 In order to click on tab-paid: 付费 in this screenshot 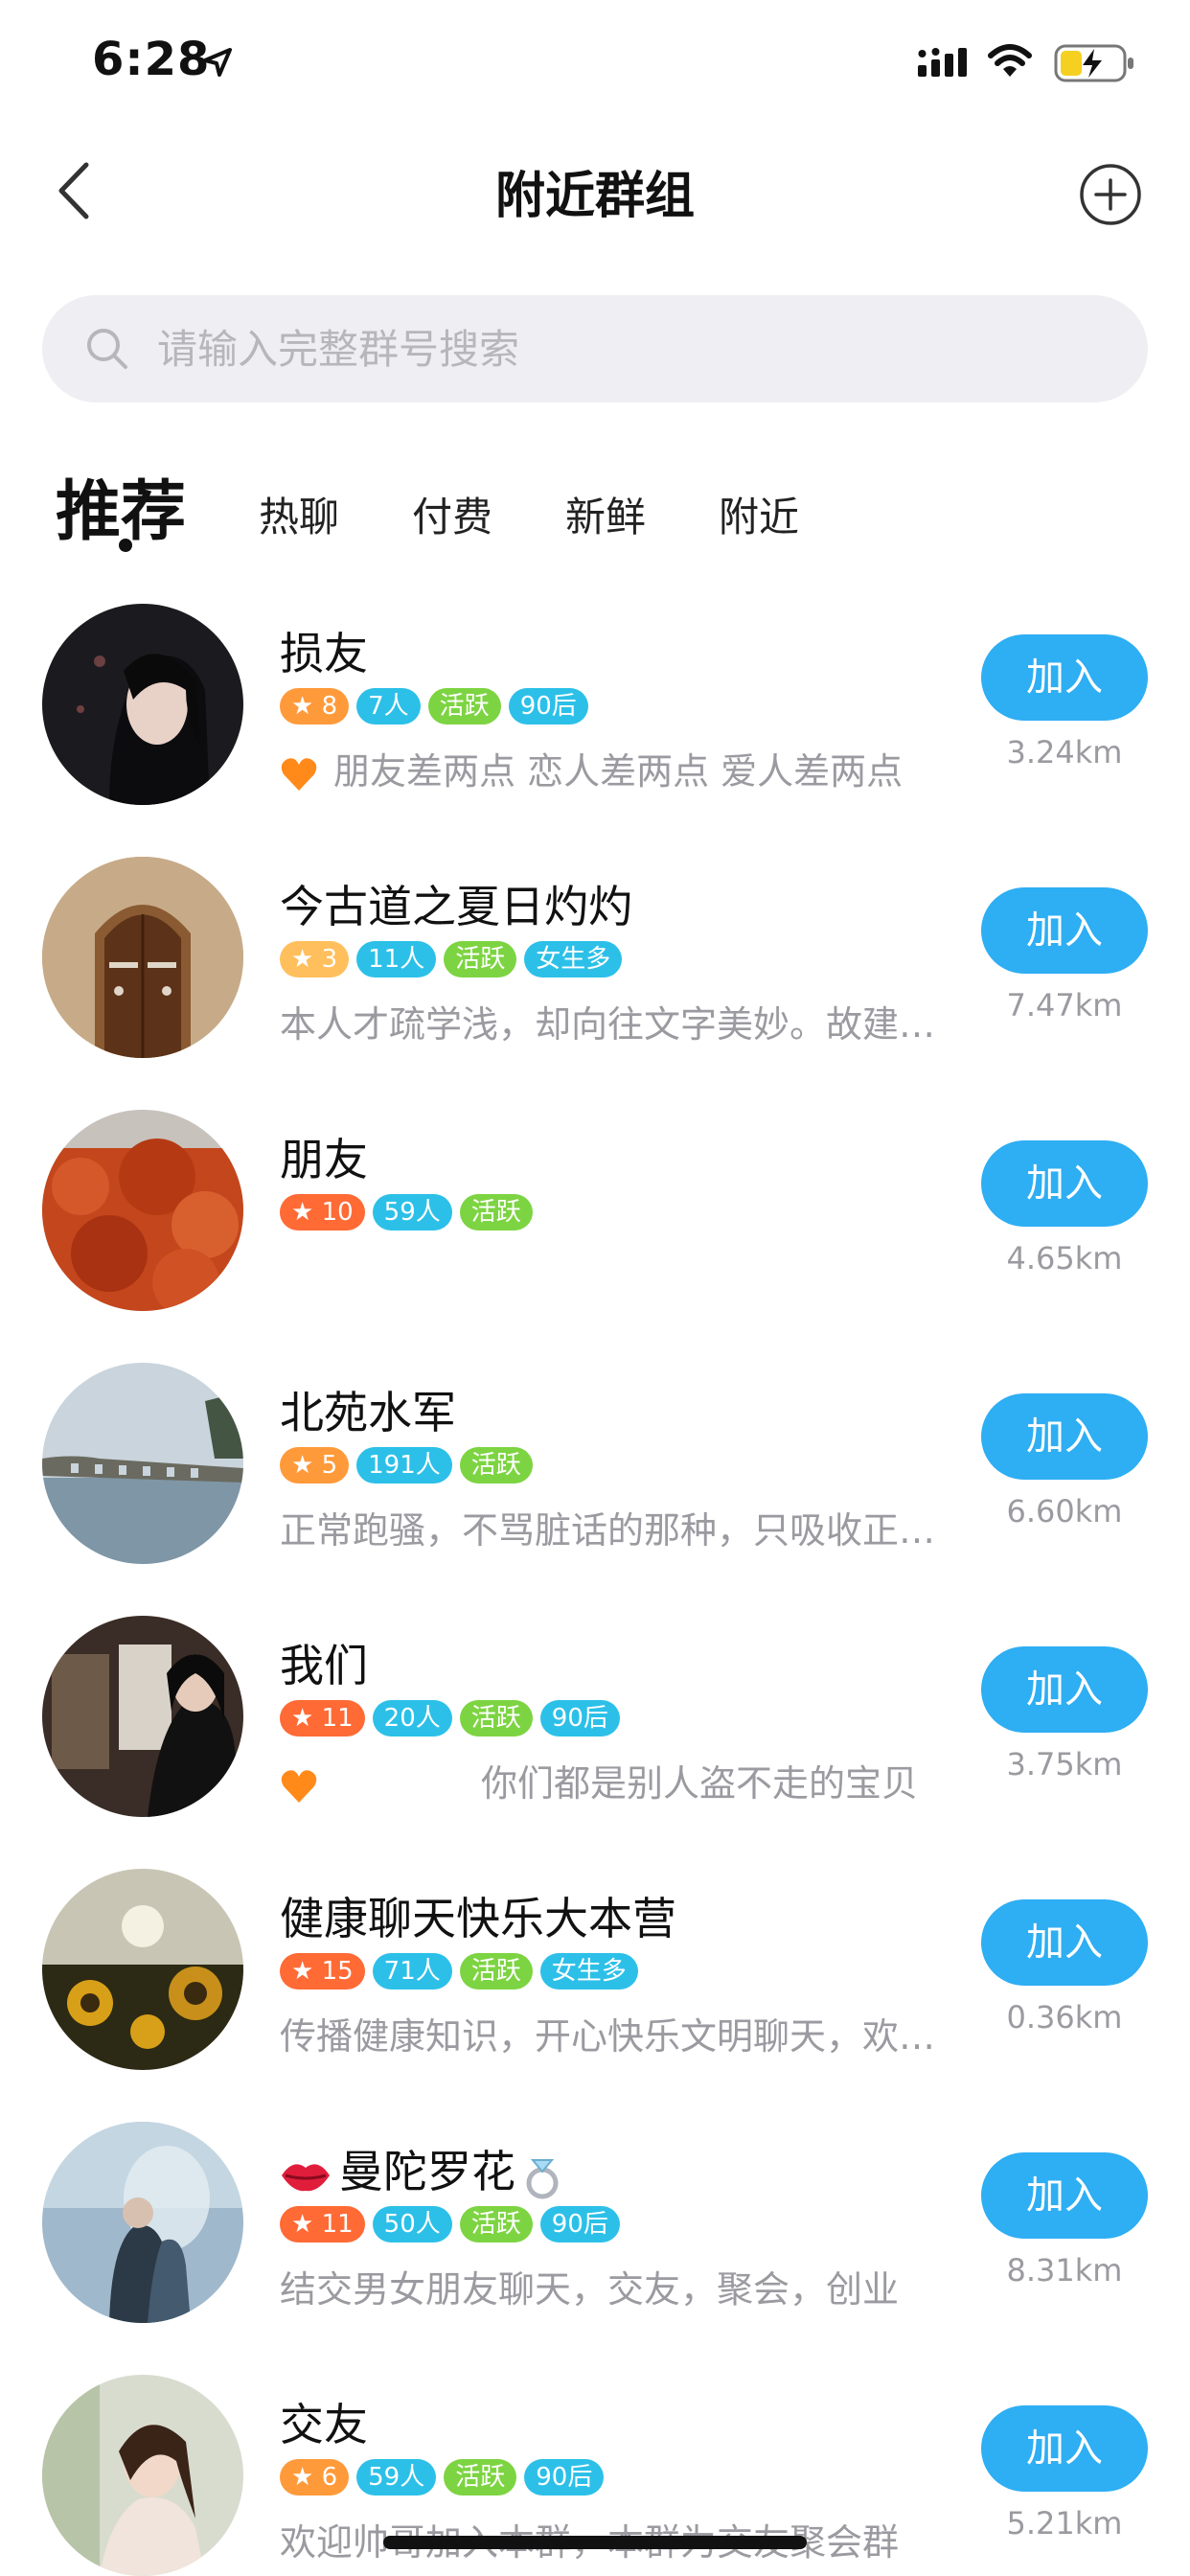, I will do `click(452, 514)`.